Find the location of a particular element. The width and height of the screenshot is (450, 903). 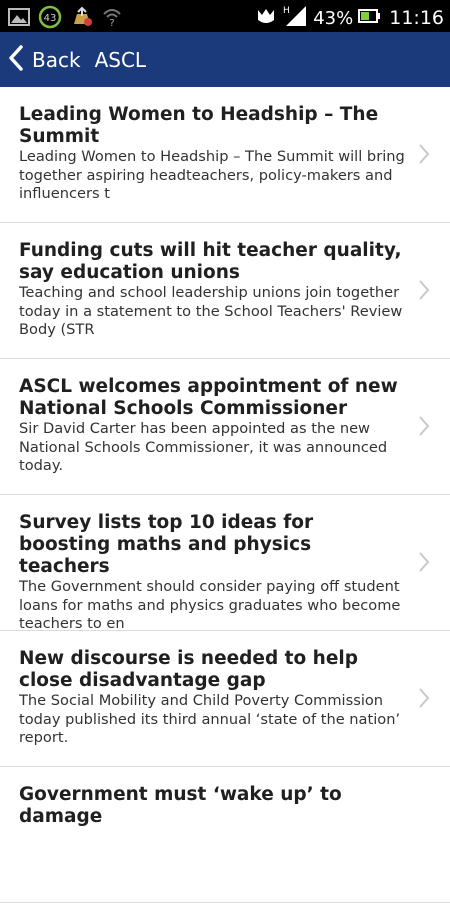

action-bar: Back ASCL is located at coordinates (225, 59).